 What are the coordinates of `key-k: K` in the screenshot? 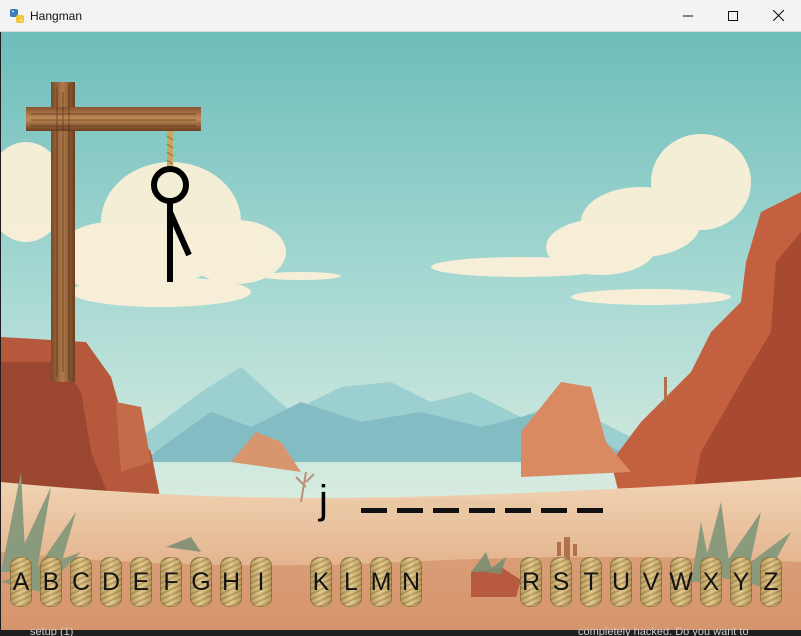 It's located at (321, 582).